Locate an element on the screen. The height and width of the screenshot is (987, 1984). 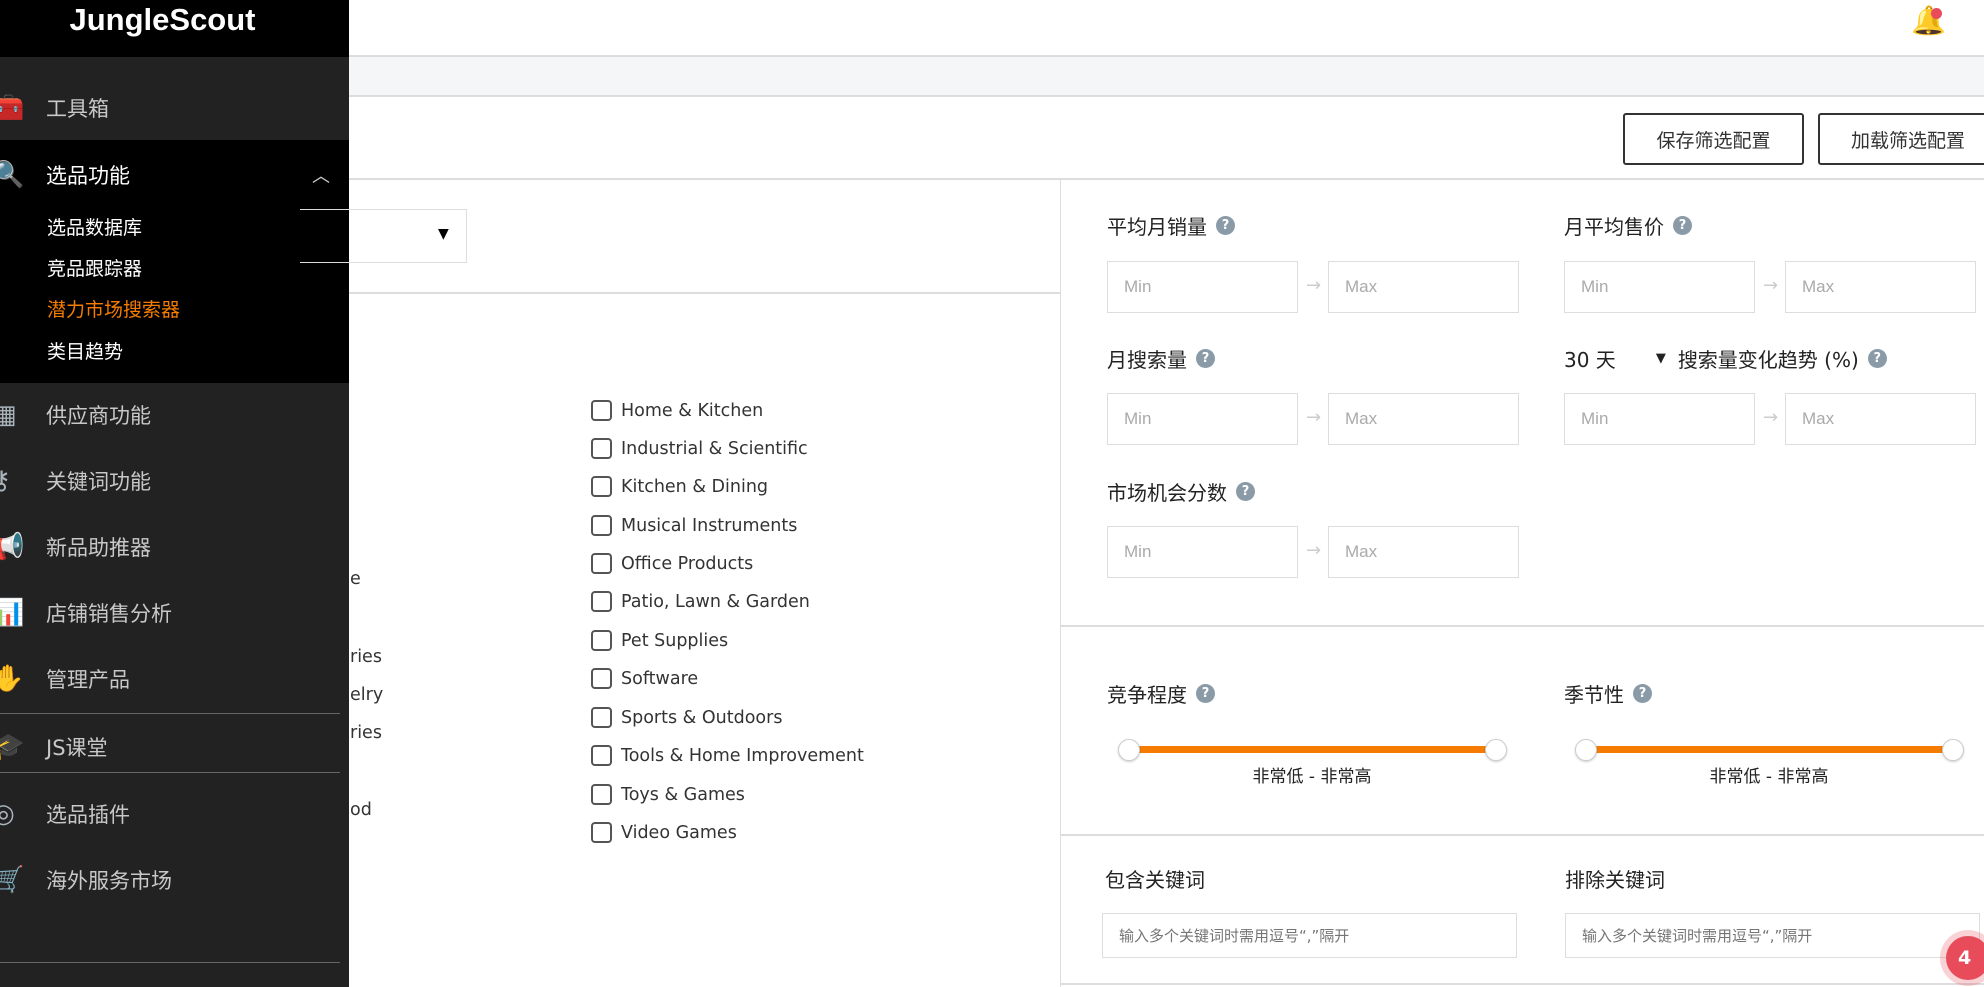
category-checkbox: Sports & Outdoors is located at coordinates (686, 717).